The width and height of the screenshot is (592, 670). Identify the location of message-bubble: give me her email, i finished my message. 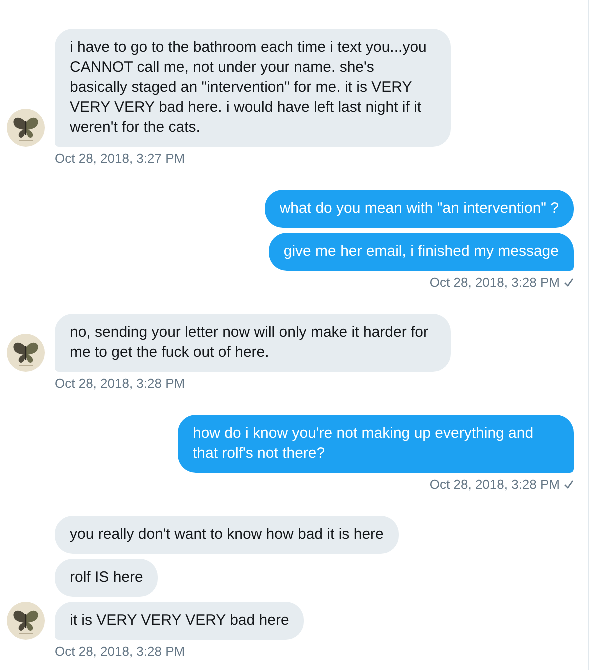
(421, 252).